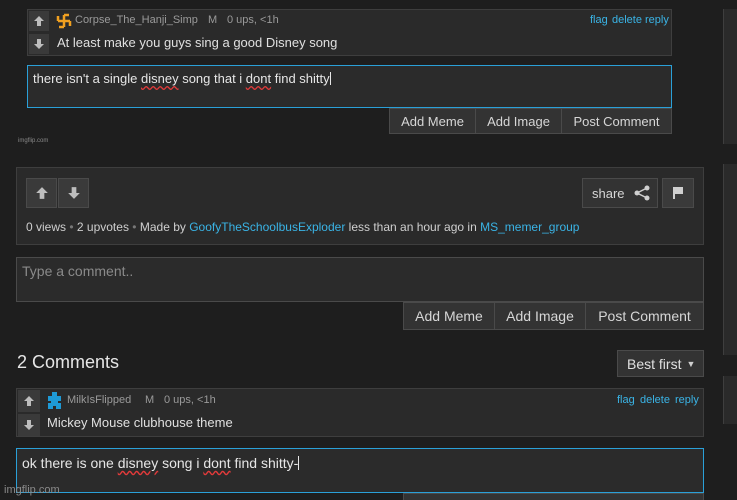  What do you see at coordinates (54, 400) in the screenshot?
I see `puzzle-icon` at bounding box center [54, 400].